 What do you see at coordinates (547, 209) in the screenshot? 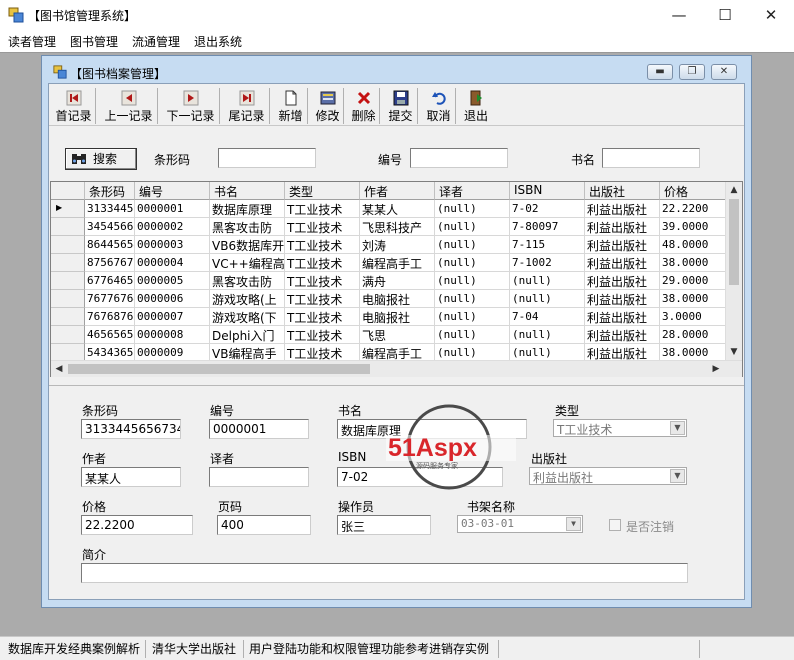
I see `grid-cell-isbn: 7-02` at bounding box center [547, 209].